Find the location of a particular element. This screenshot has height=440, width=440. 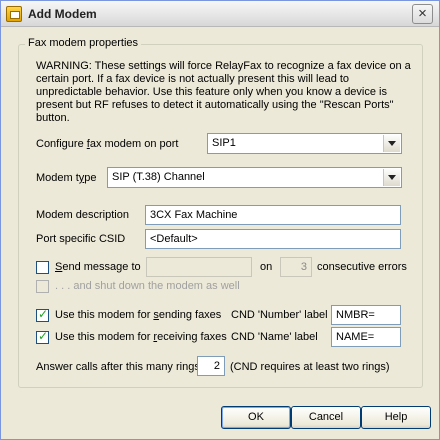

sending-faxes-checkbox: ✓ is located at coordinates (42, 314).